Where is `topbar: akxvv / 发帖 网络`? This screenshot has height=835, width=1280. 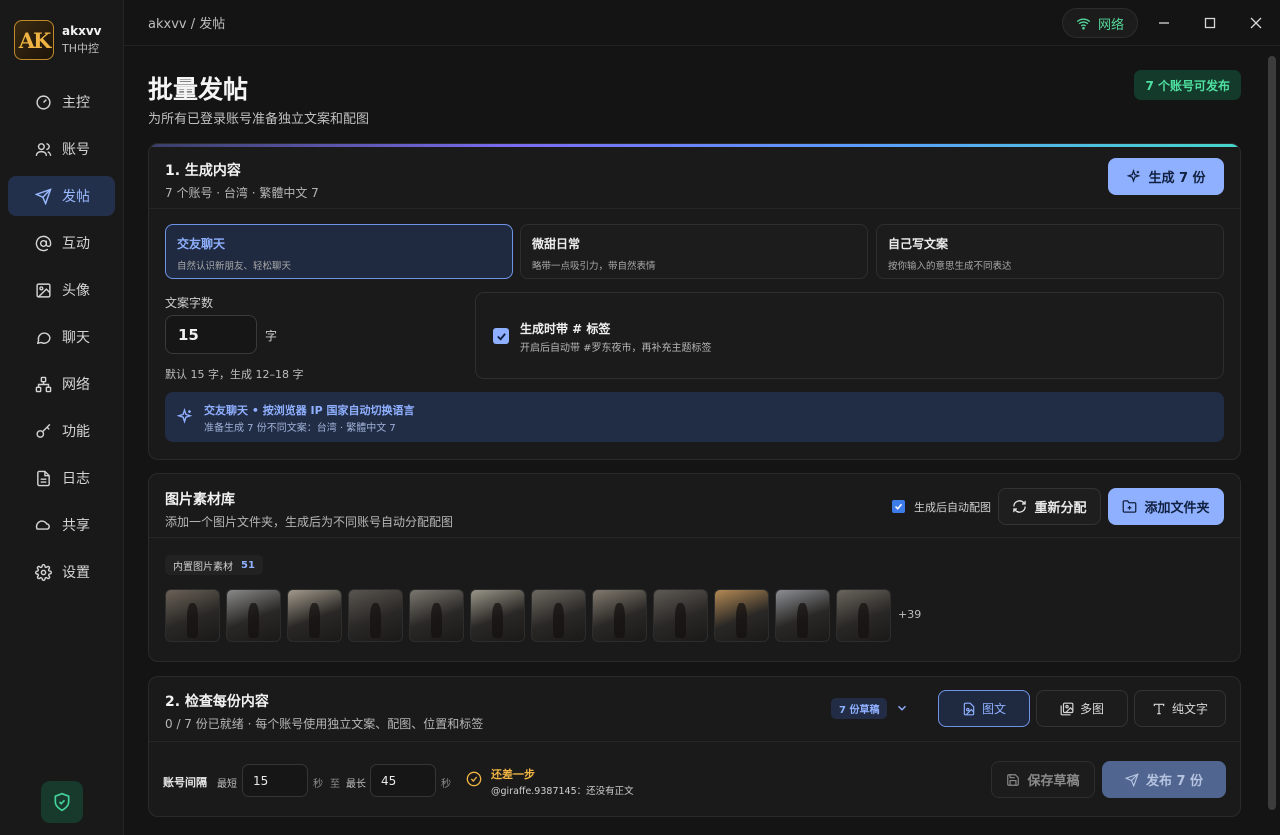
topbar: akxvv / 发帖 网络 is located at coordinates (702, 23).